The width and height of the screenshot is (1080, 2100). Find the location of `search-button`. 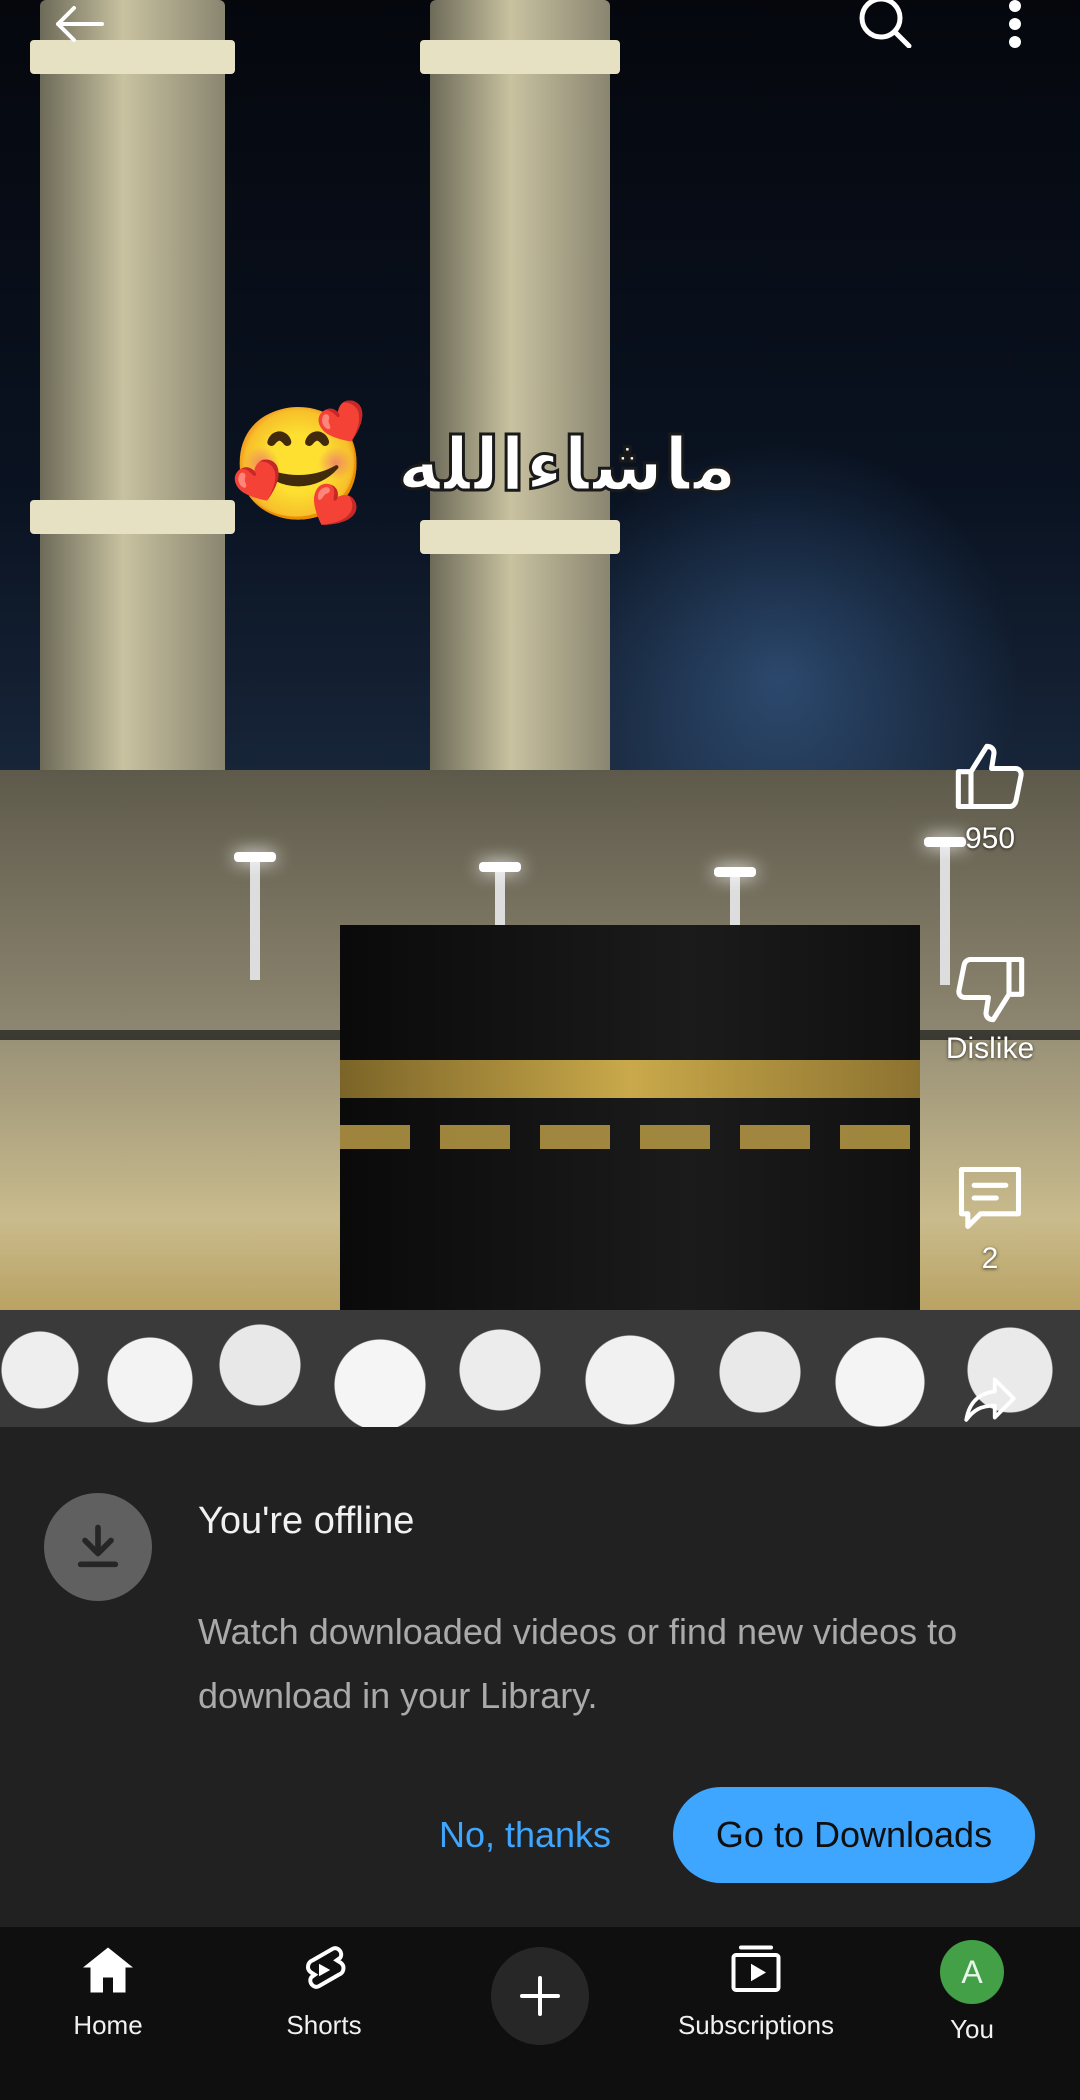

search-button is located at coordinates (885, 24).